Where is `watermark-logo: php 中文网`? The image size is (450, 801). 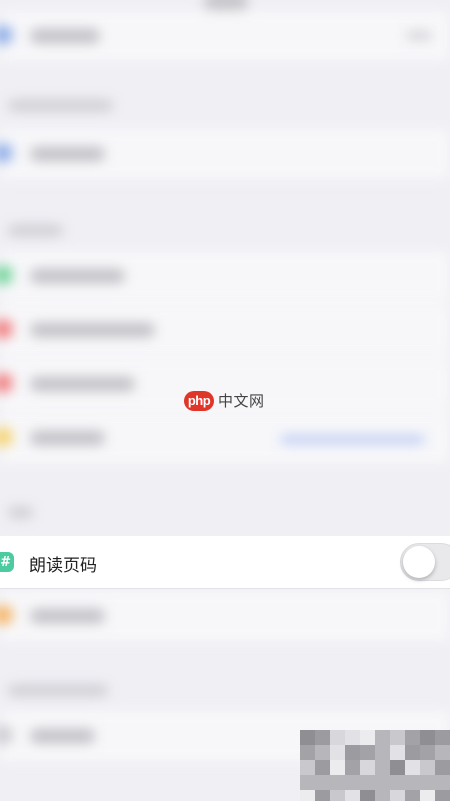 watermark-logo: php 中文网 is located at coordinates (224, 400).